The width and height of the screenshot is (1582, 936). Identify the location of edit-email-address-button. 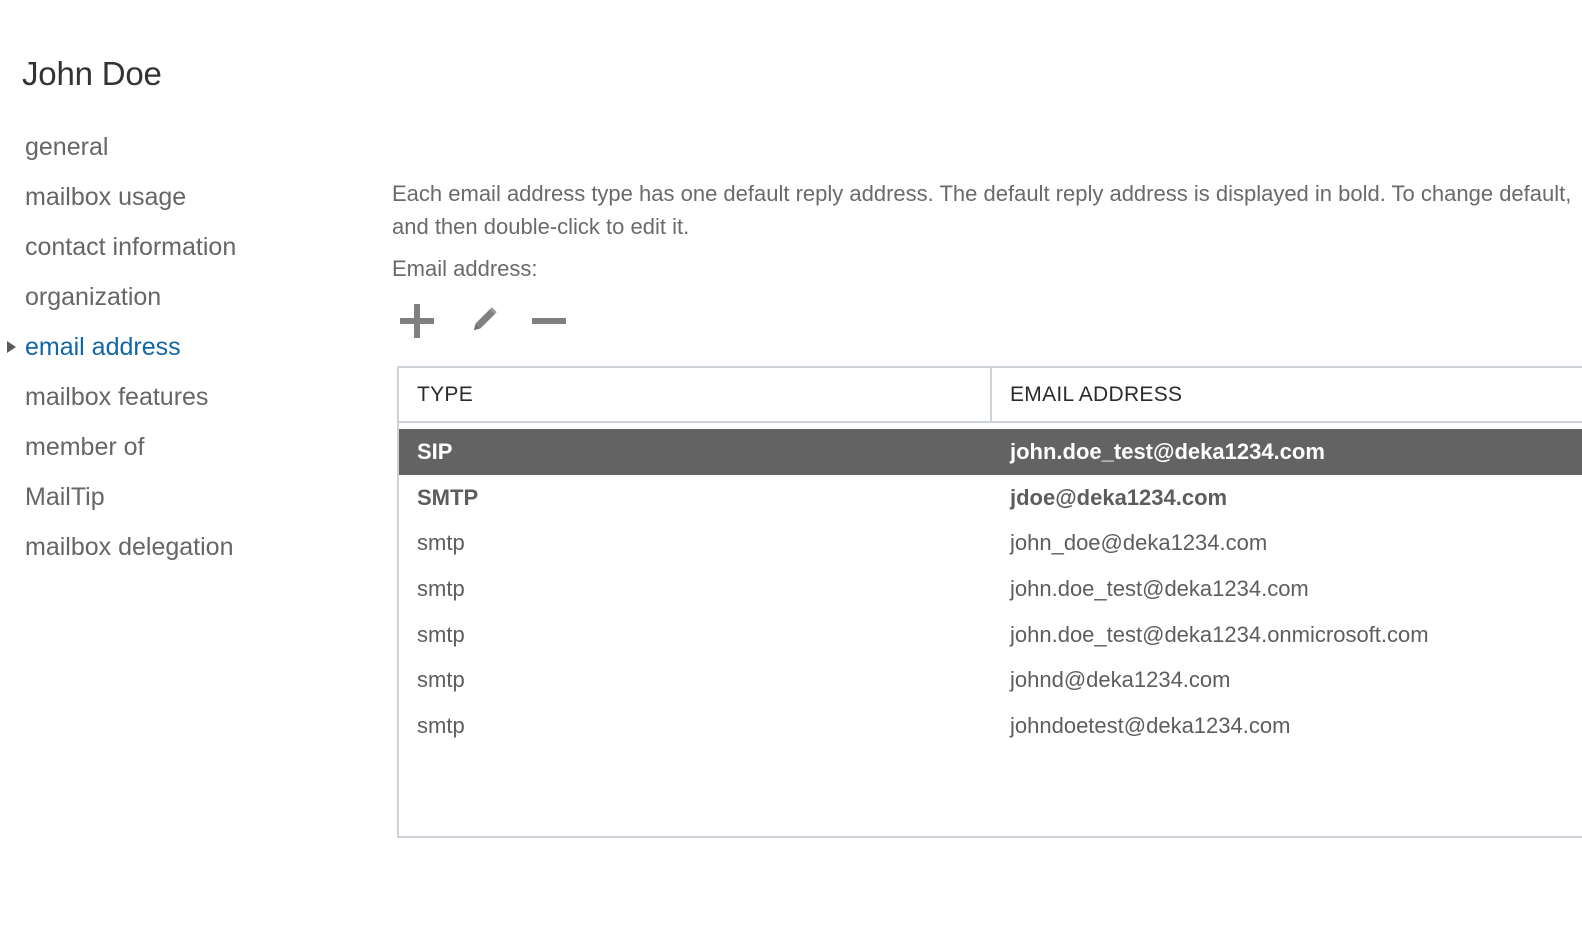
(483, 321).